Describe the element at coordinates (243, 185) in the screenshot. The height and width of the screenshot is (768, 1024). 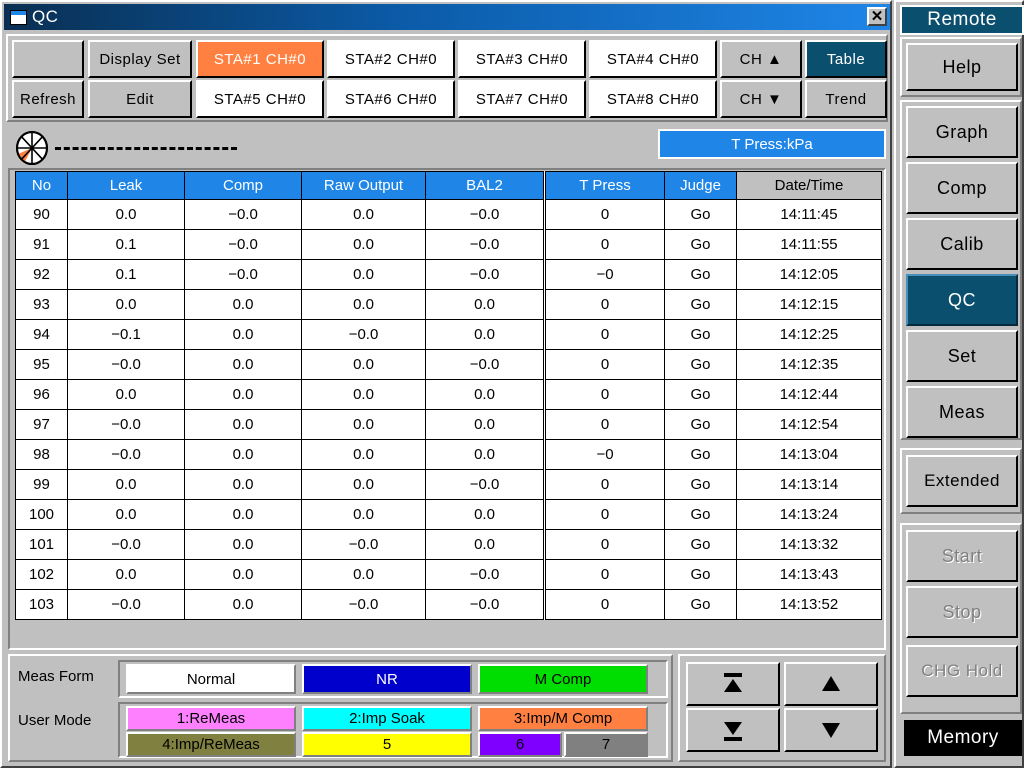
I see `table-header-comp: Comp` at that location.